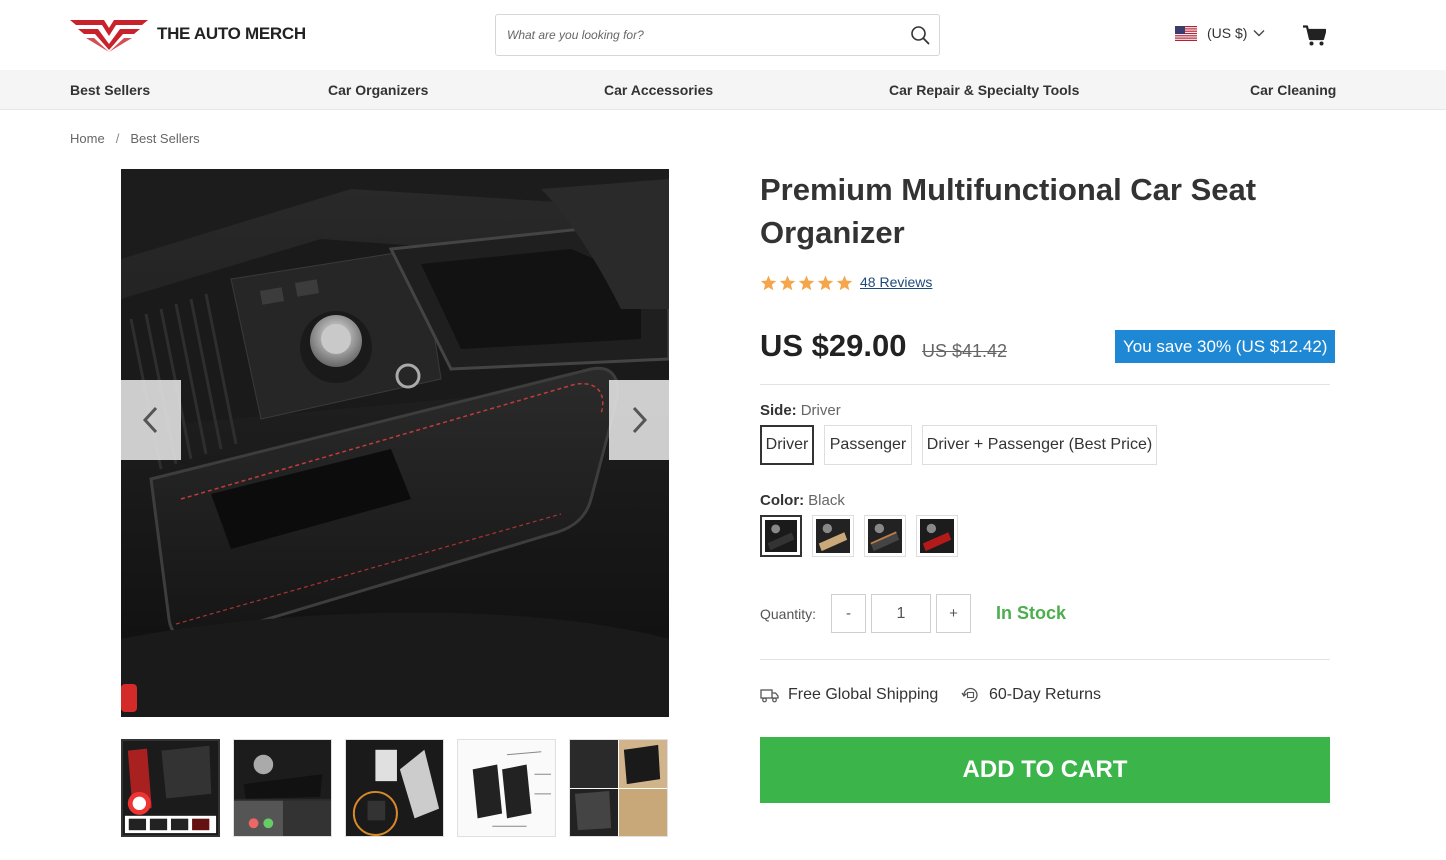  I want to click on color-swatch-tan, so click(885, 536).